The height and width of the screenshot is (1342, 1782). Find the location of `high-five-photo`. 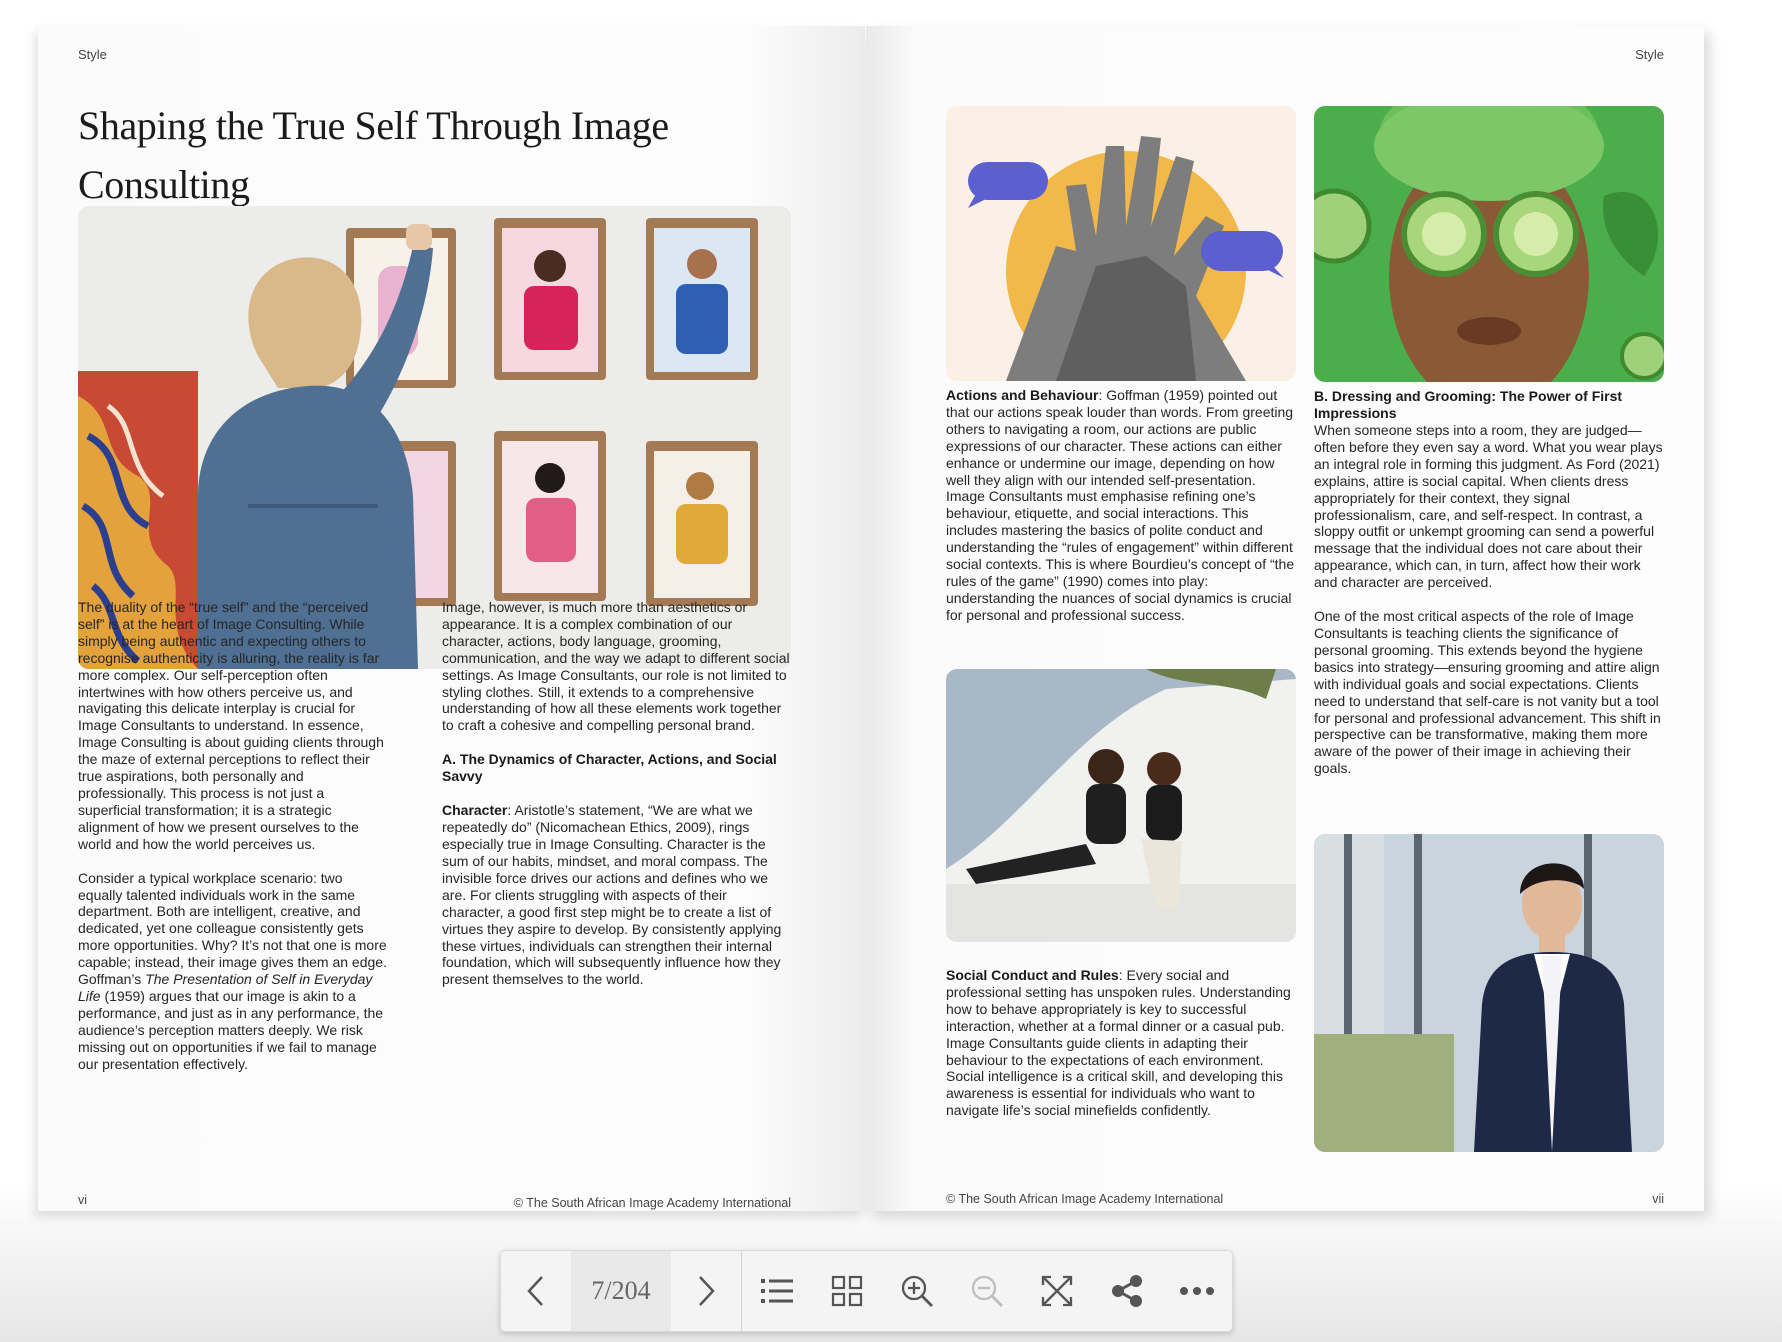

high-five-photo is located at coordinates (1121, 243).